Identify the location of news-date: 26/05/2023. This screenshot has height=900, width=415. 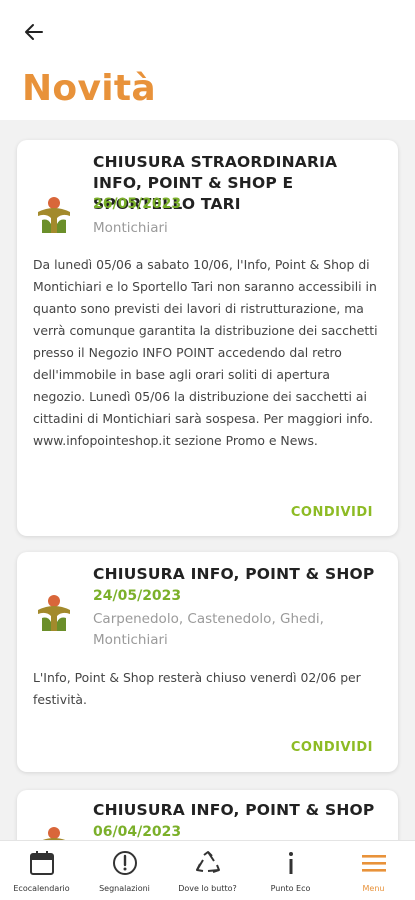
(137, 204).